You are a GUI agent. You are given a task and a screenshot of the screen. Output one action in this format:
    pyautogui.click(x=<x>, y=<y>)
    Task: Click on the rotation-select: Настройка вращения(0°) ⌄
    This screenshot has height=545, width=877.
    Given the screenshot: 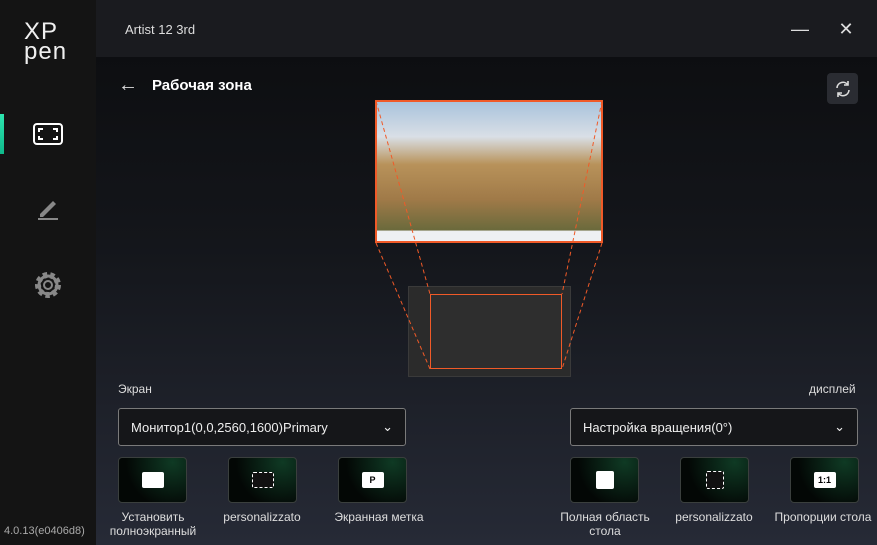 What is the action you would take?
    pyautogui.click(x=714, y=427)
    